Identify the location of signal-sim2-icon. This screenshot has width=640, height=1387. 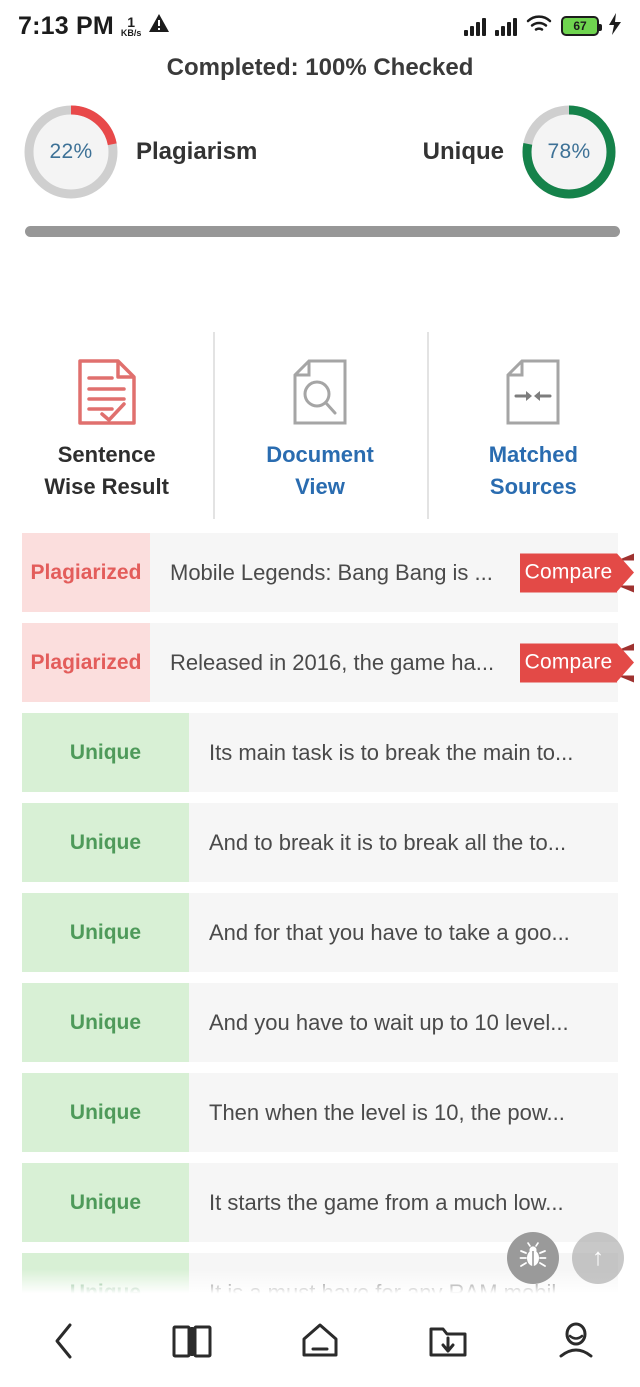
(506, 26).